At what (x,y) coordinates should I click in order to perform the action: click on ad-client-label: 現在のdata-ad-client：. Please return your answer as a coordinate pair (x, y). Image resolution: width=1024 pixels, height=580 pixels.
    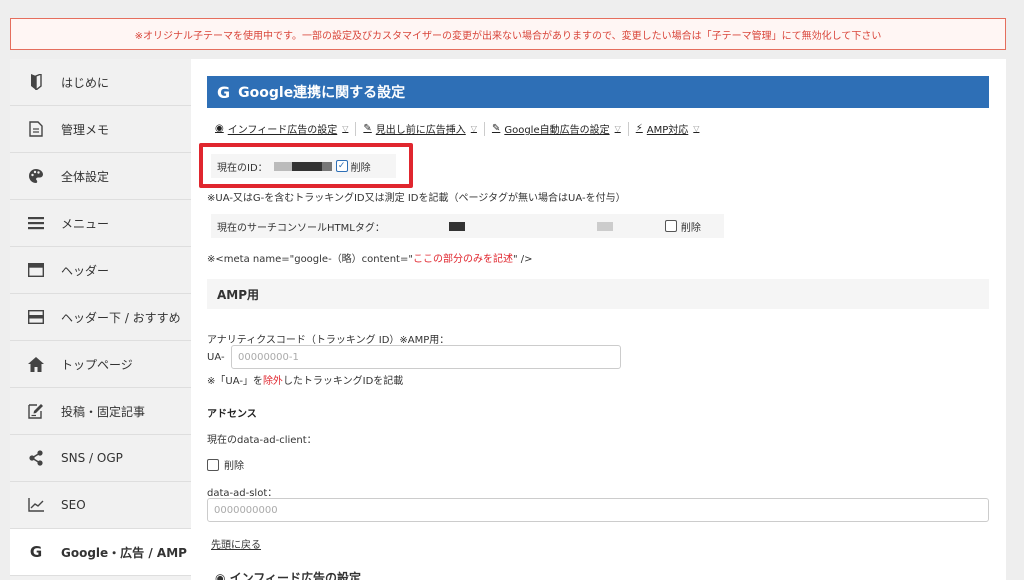
    Looking at the image, I should click on (262, 440).